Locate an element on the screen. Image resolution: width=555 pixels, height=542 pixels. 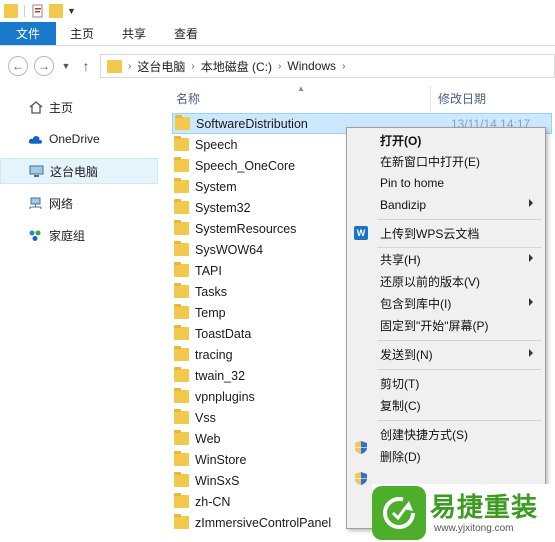
file-name: SoftwareDistribution is located at coordinates (252, 123).